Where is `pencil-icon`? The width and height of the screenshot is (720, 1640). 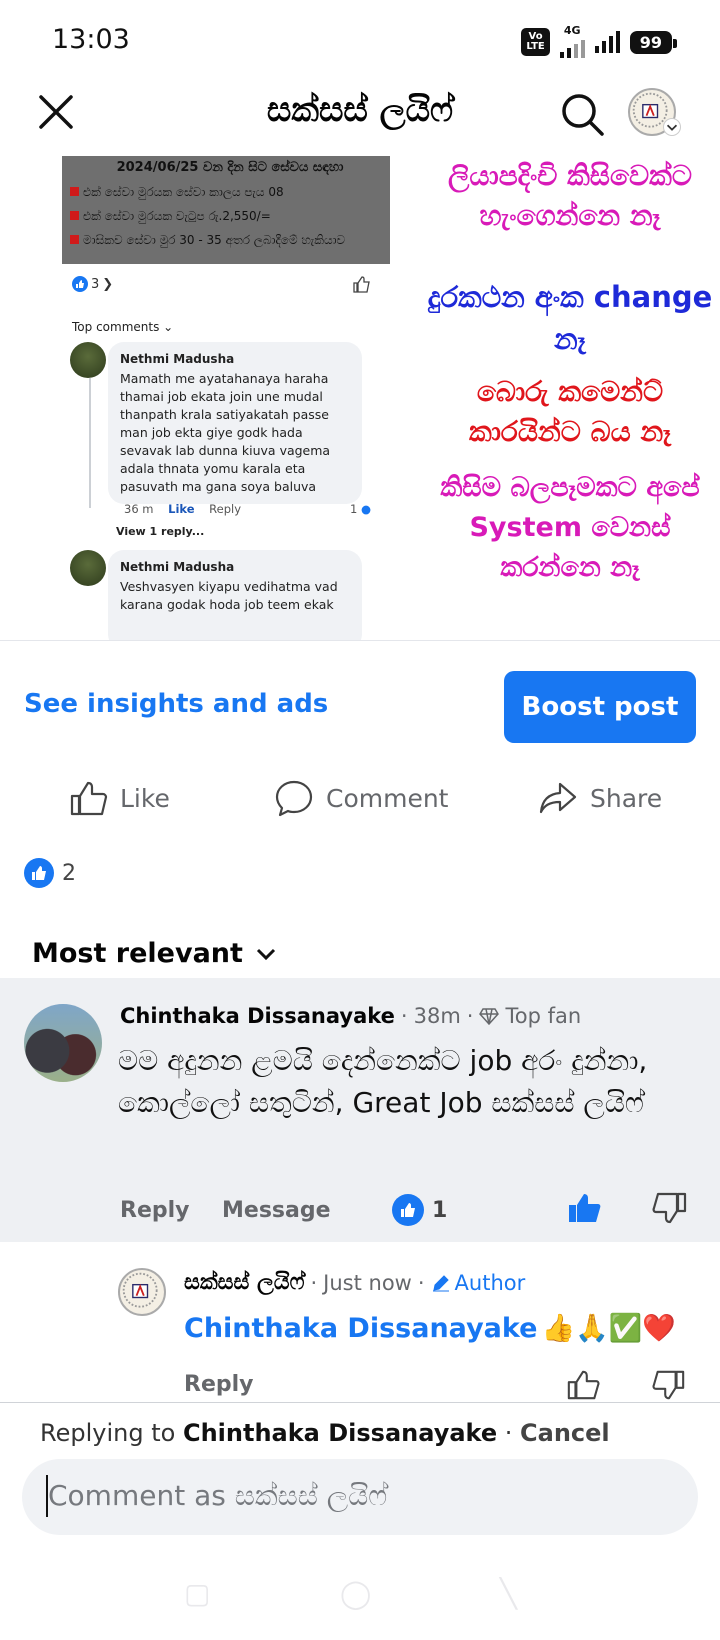
pencil-icon is located at coordinates (440, 1282).